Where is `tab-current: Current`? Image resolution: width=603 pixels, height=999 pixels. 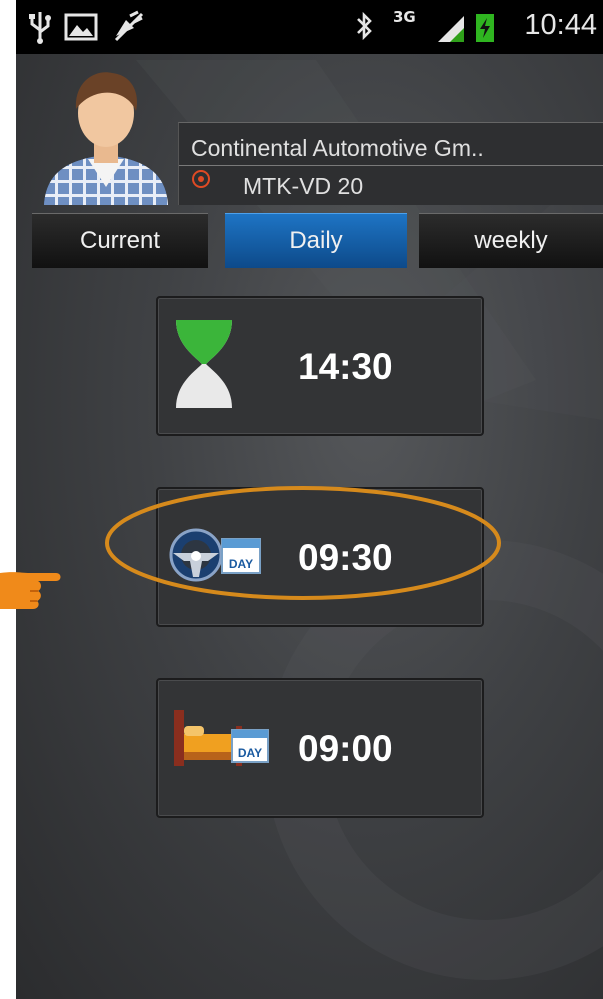
tab-current: Current is located at coordinates (120, 240).